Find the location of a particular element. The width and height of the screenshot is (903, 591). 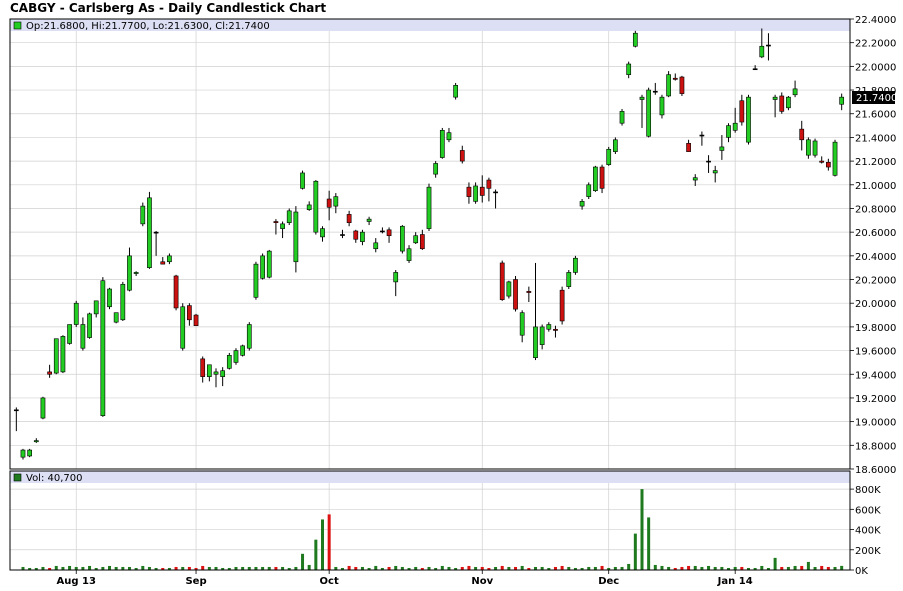

vol-tick-label: 400K is located at coordinates (868, 531).